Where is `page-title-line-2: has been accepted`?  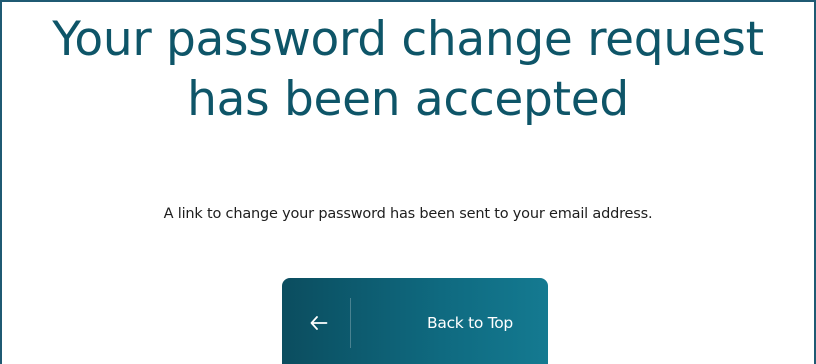
page-title-line-2: has been accepted is located at coordinates (408, 99).